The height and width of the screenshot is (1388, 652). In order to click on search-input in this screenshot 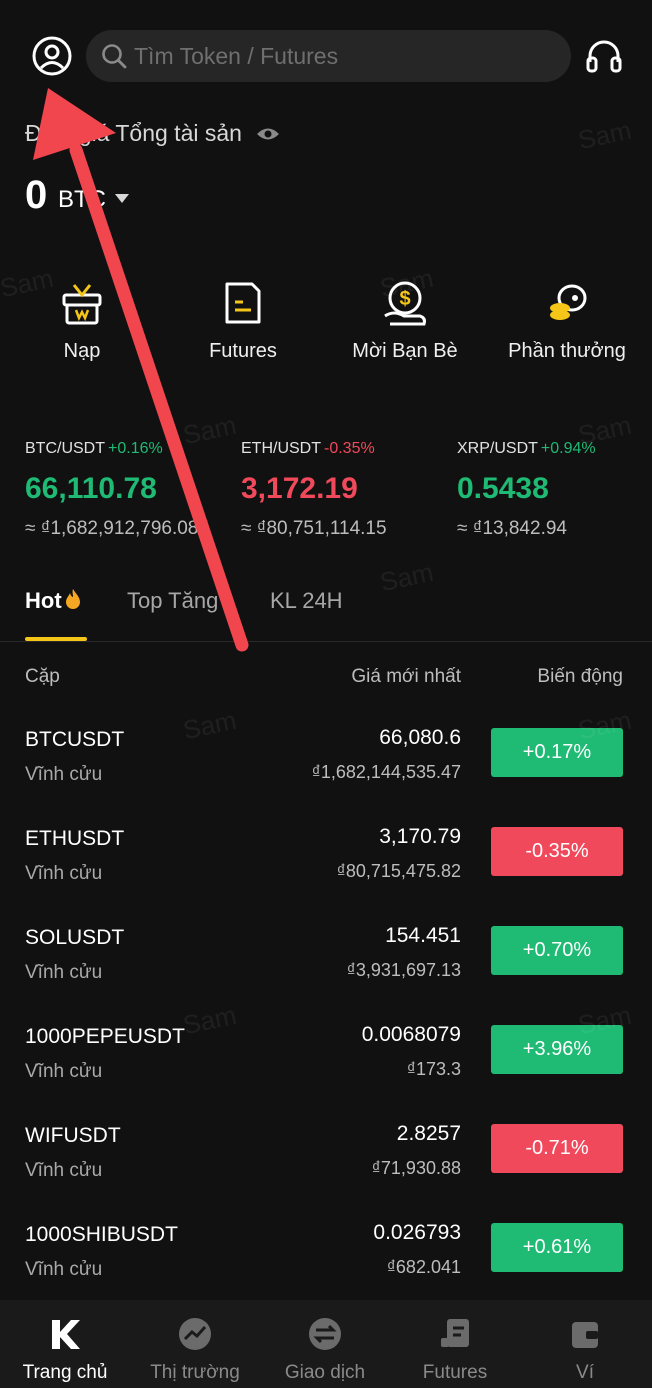, I will do `click(344, 56)`.